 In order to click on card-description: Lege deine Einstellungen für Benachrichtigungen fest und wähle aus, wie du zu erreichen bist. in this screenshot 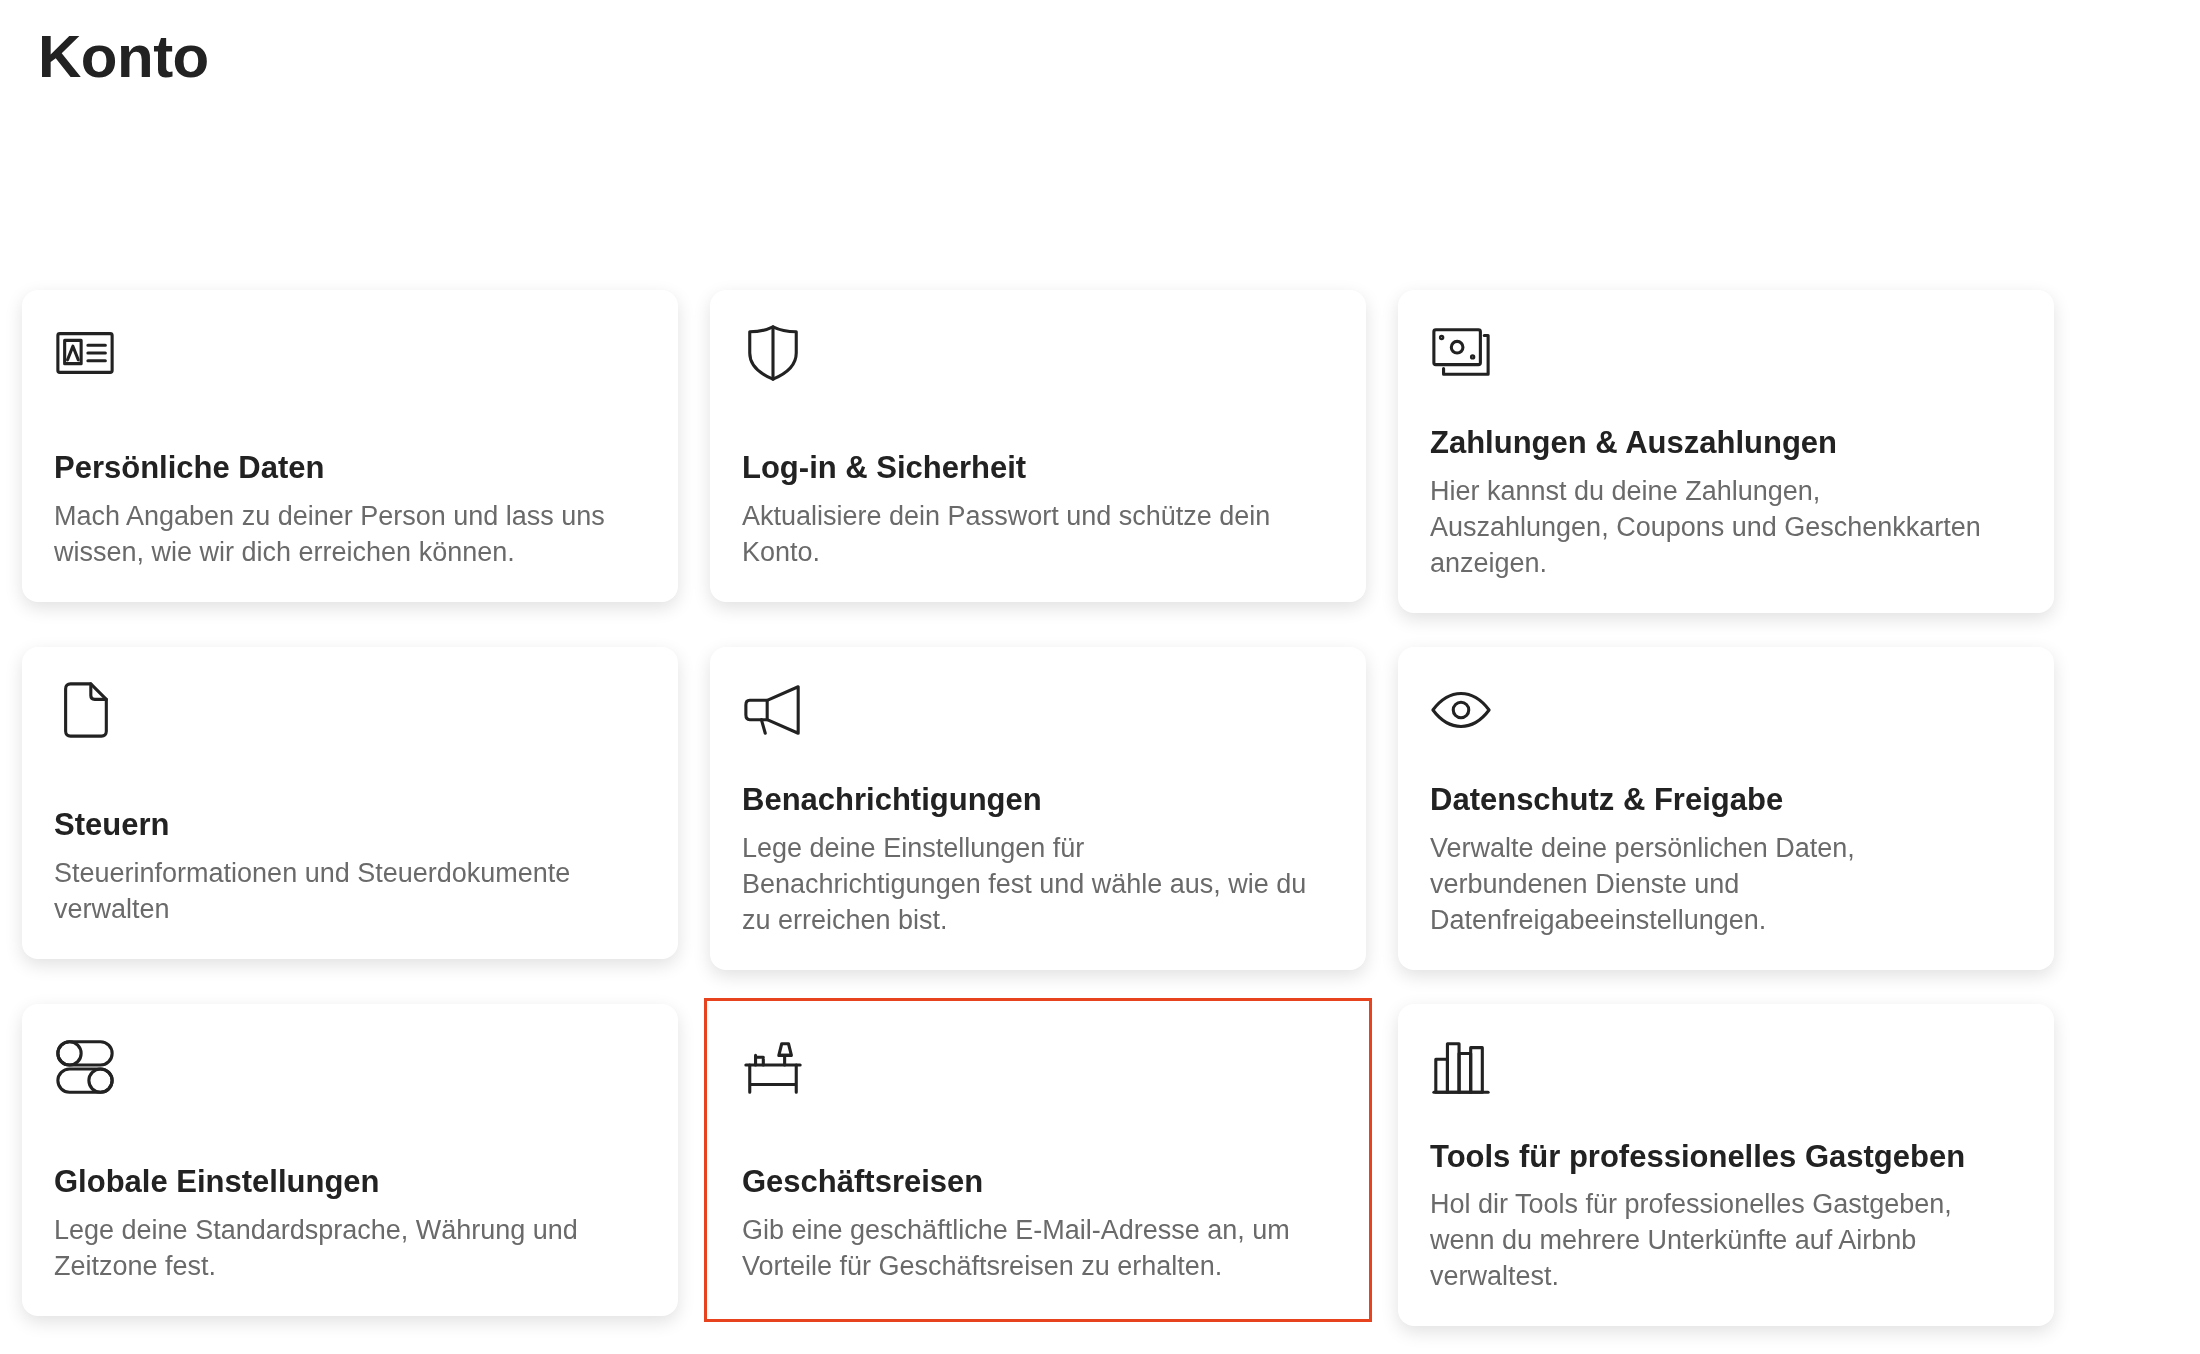, I will do `click(1025, 884)`.